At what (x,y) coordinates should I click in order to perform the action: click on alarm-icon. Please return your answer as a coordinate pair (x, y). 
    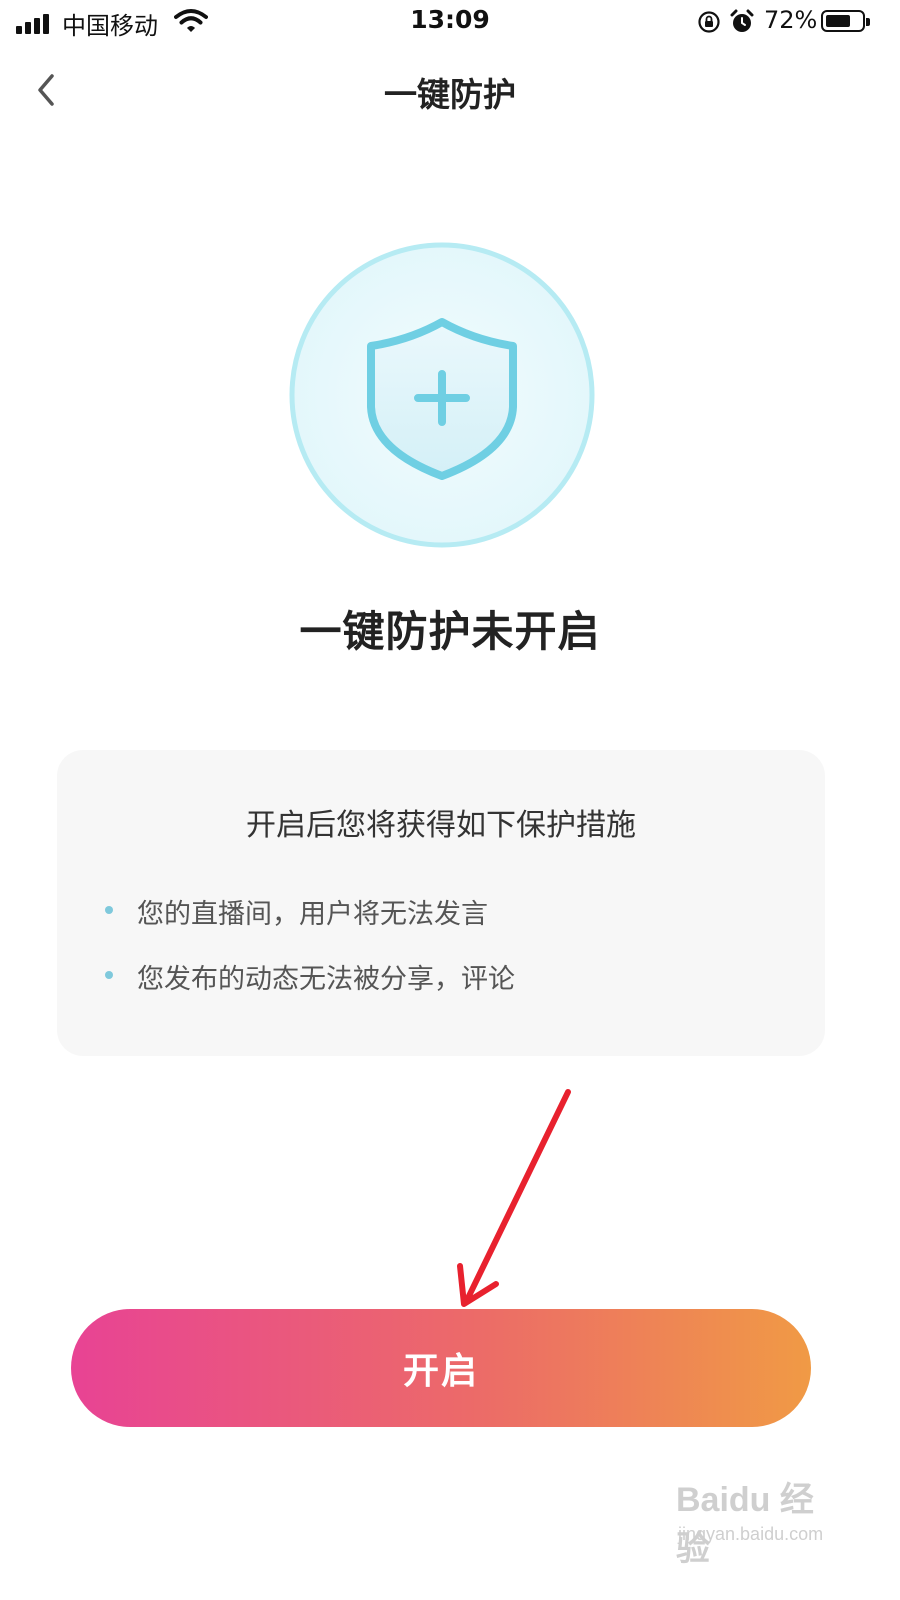
    Looking at the image, I should click on (742, 20).